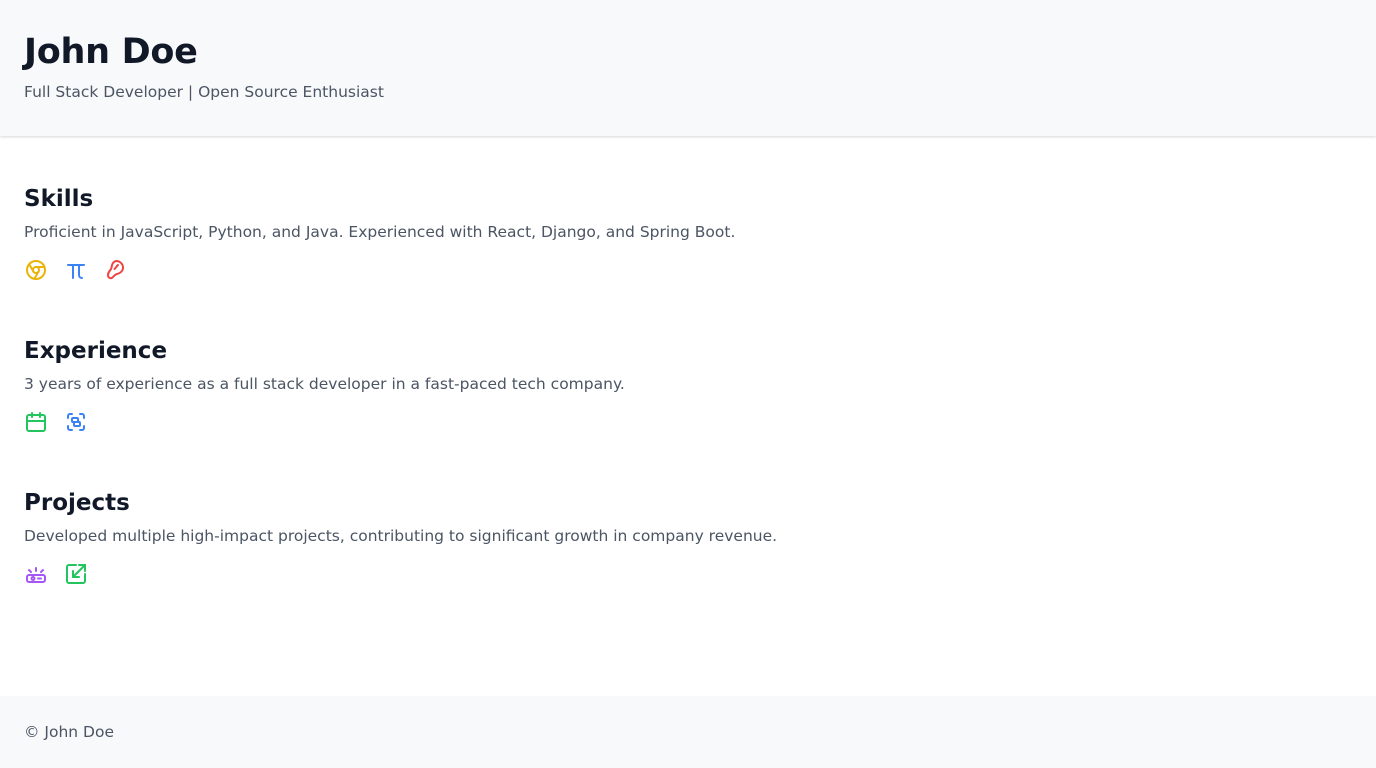 The image size is (1376, 768). What do you see at coordinates (116, 270) in the screenshot?
I see `bean-icon` at bounding box center [116, 270].